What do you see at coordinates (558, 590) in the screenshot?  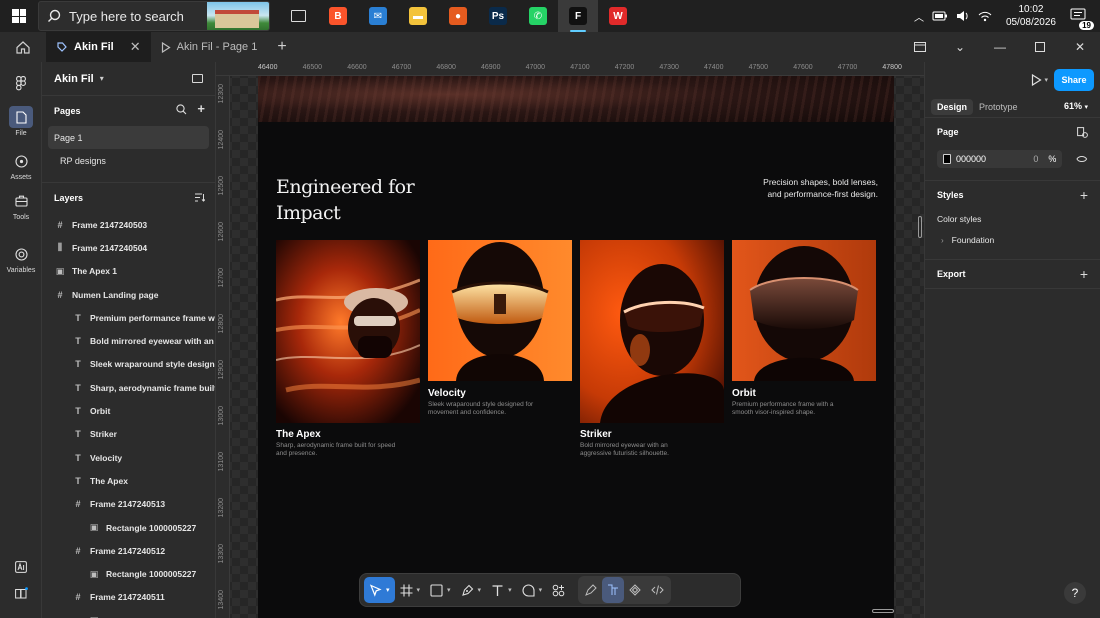 I see `actions-tool` at bounding box center [558, 590].